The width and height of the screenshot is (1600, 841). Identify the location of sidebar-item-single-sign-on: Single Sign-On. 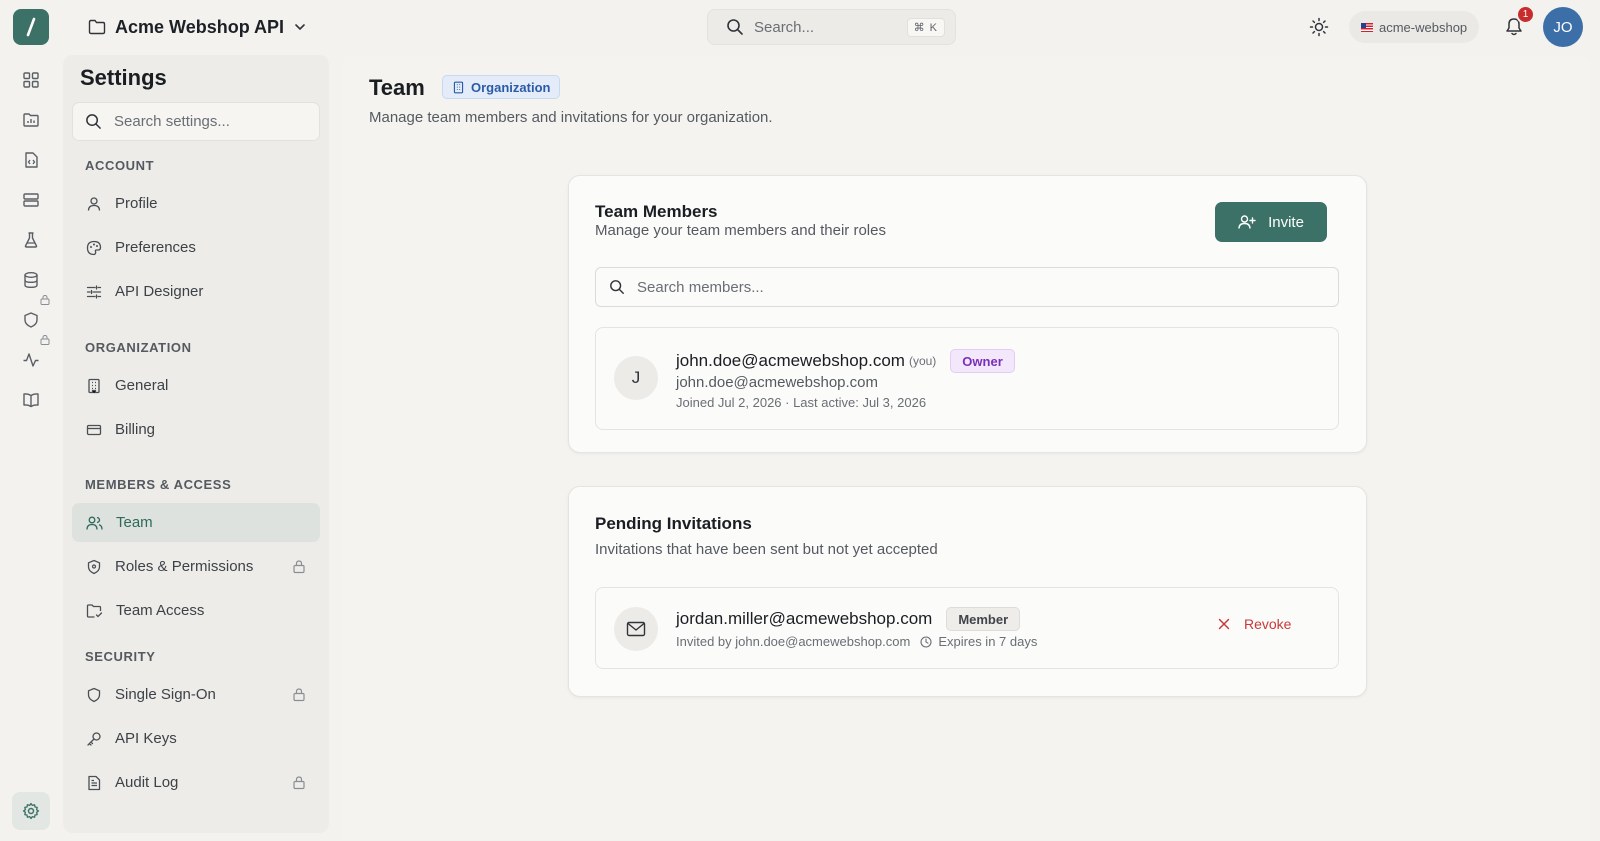
(196, 694).